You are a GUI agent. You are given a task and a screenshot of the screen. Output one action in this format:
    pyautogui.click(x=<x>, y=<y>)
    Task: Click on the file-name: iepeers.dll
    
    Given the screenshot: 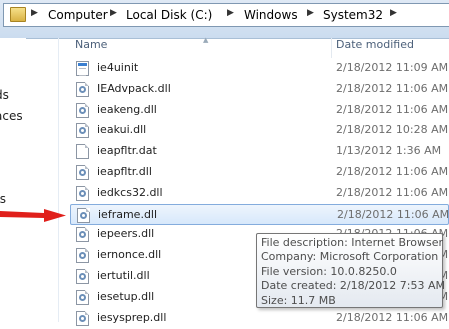 What is the action you would take?
    pyautogui.click(x=126, y=234)
    